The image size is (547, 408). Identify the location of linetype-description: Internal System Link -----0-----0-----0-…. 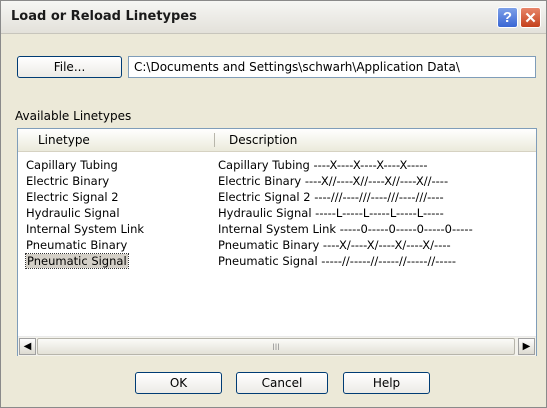
(345, 229).